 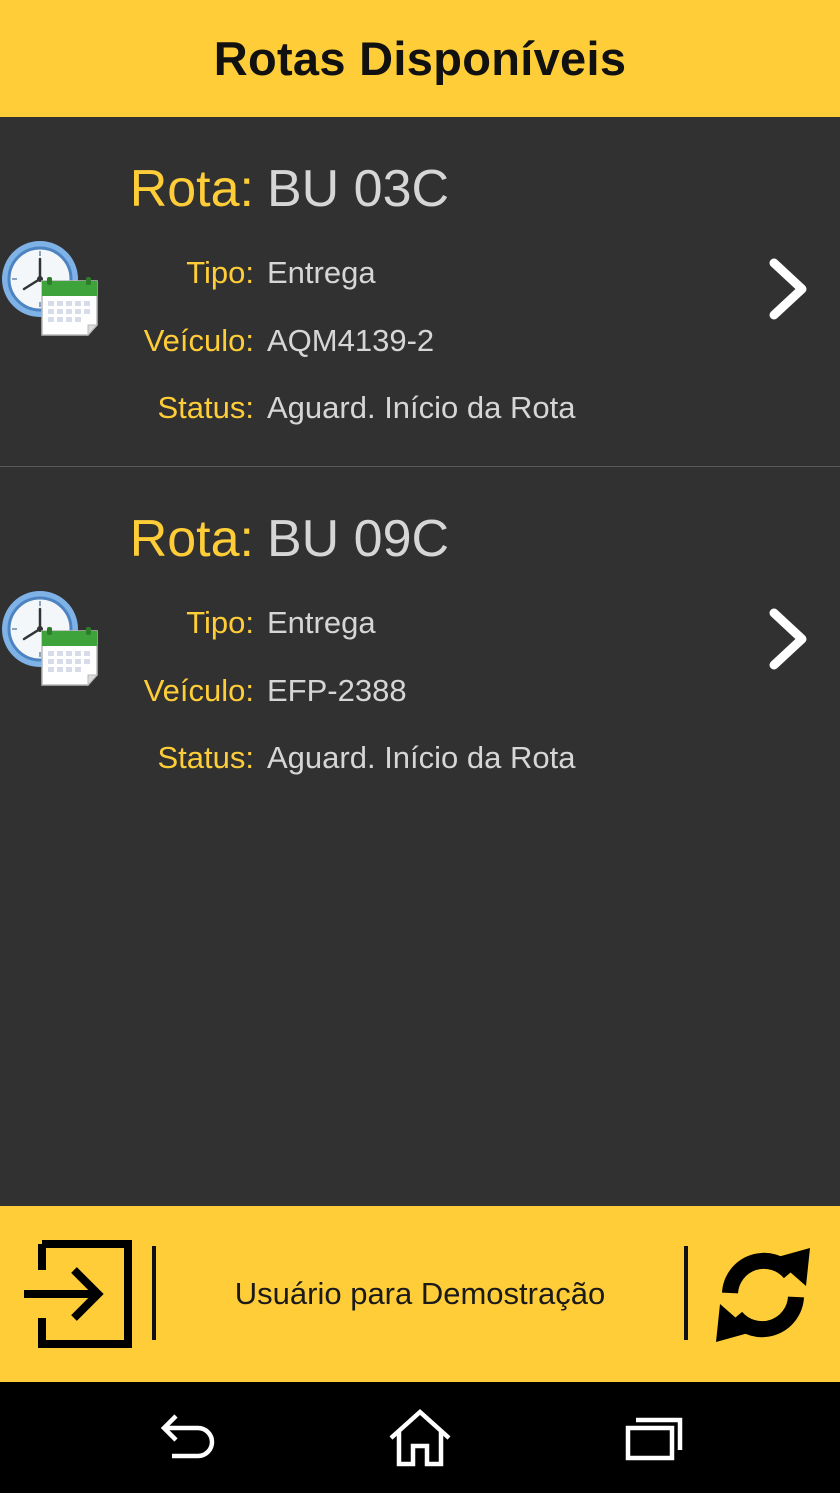 I want to click on system-navigation-bar, so click(x=420, y=1437).